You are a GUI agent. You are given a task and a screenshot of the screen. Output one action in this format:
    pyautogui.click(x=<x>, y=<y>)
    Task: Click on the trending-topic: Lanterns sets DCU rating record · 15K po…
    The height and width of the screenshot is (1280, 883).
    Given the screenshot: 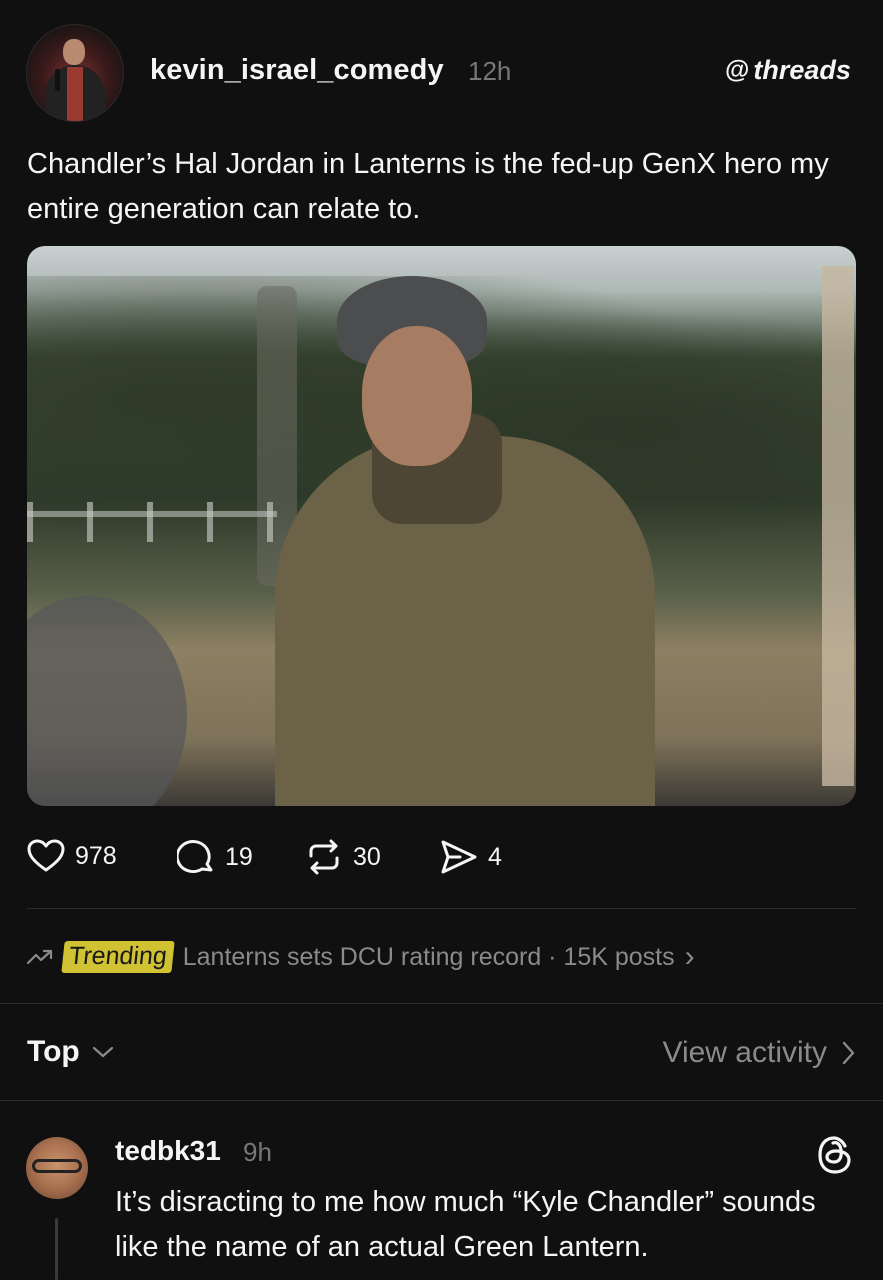 What is the action you would take?
    pyautogui.click(x=428, y=956)
    